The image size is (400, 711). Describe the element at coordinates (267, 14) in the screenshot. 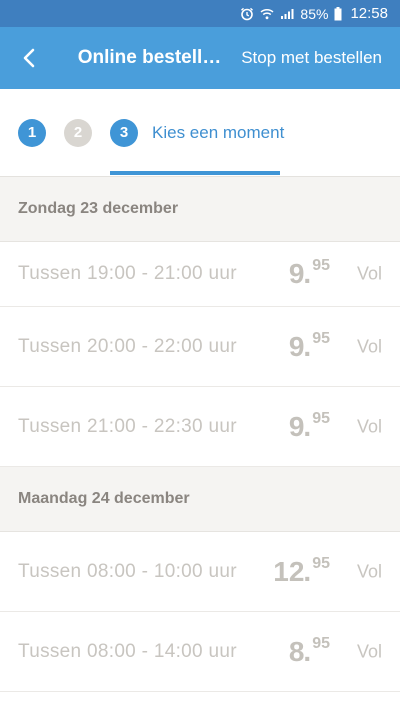

I see `wifi-icon` at that location.